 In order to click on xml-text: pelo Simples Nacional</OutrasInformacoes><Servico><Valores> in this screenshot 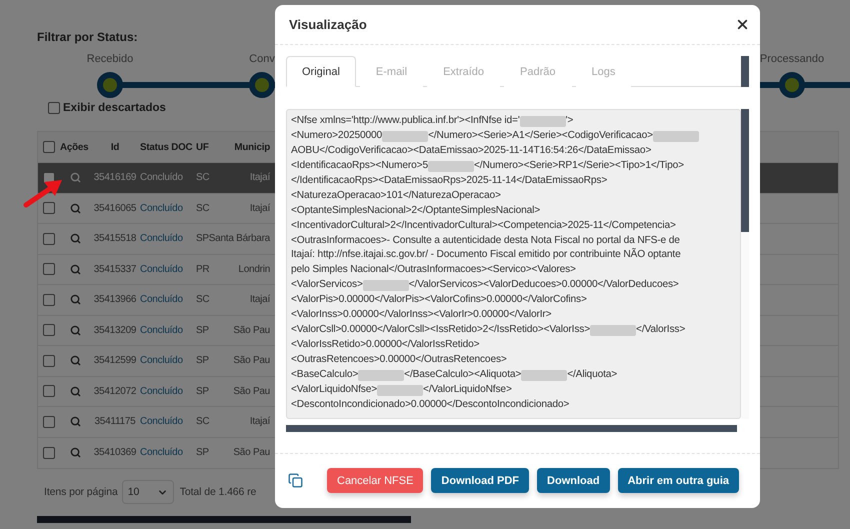, I will do `click(433, 270)`.